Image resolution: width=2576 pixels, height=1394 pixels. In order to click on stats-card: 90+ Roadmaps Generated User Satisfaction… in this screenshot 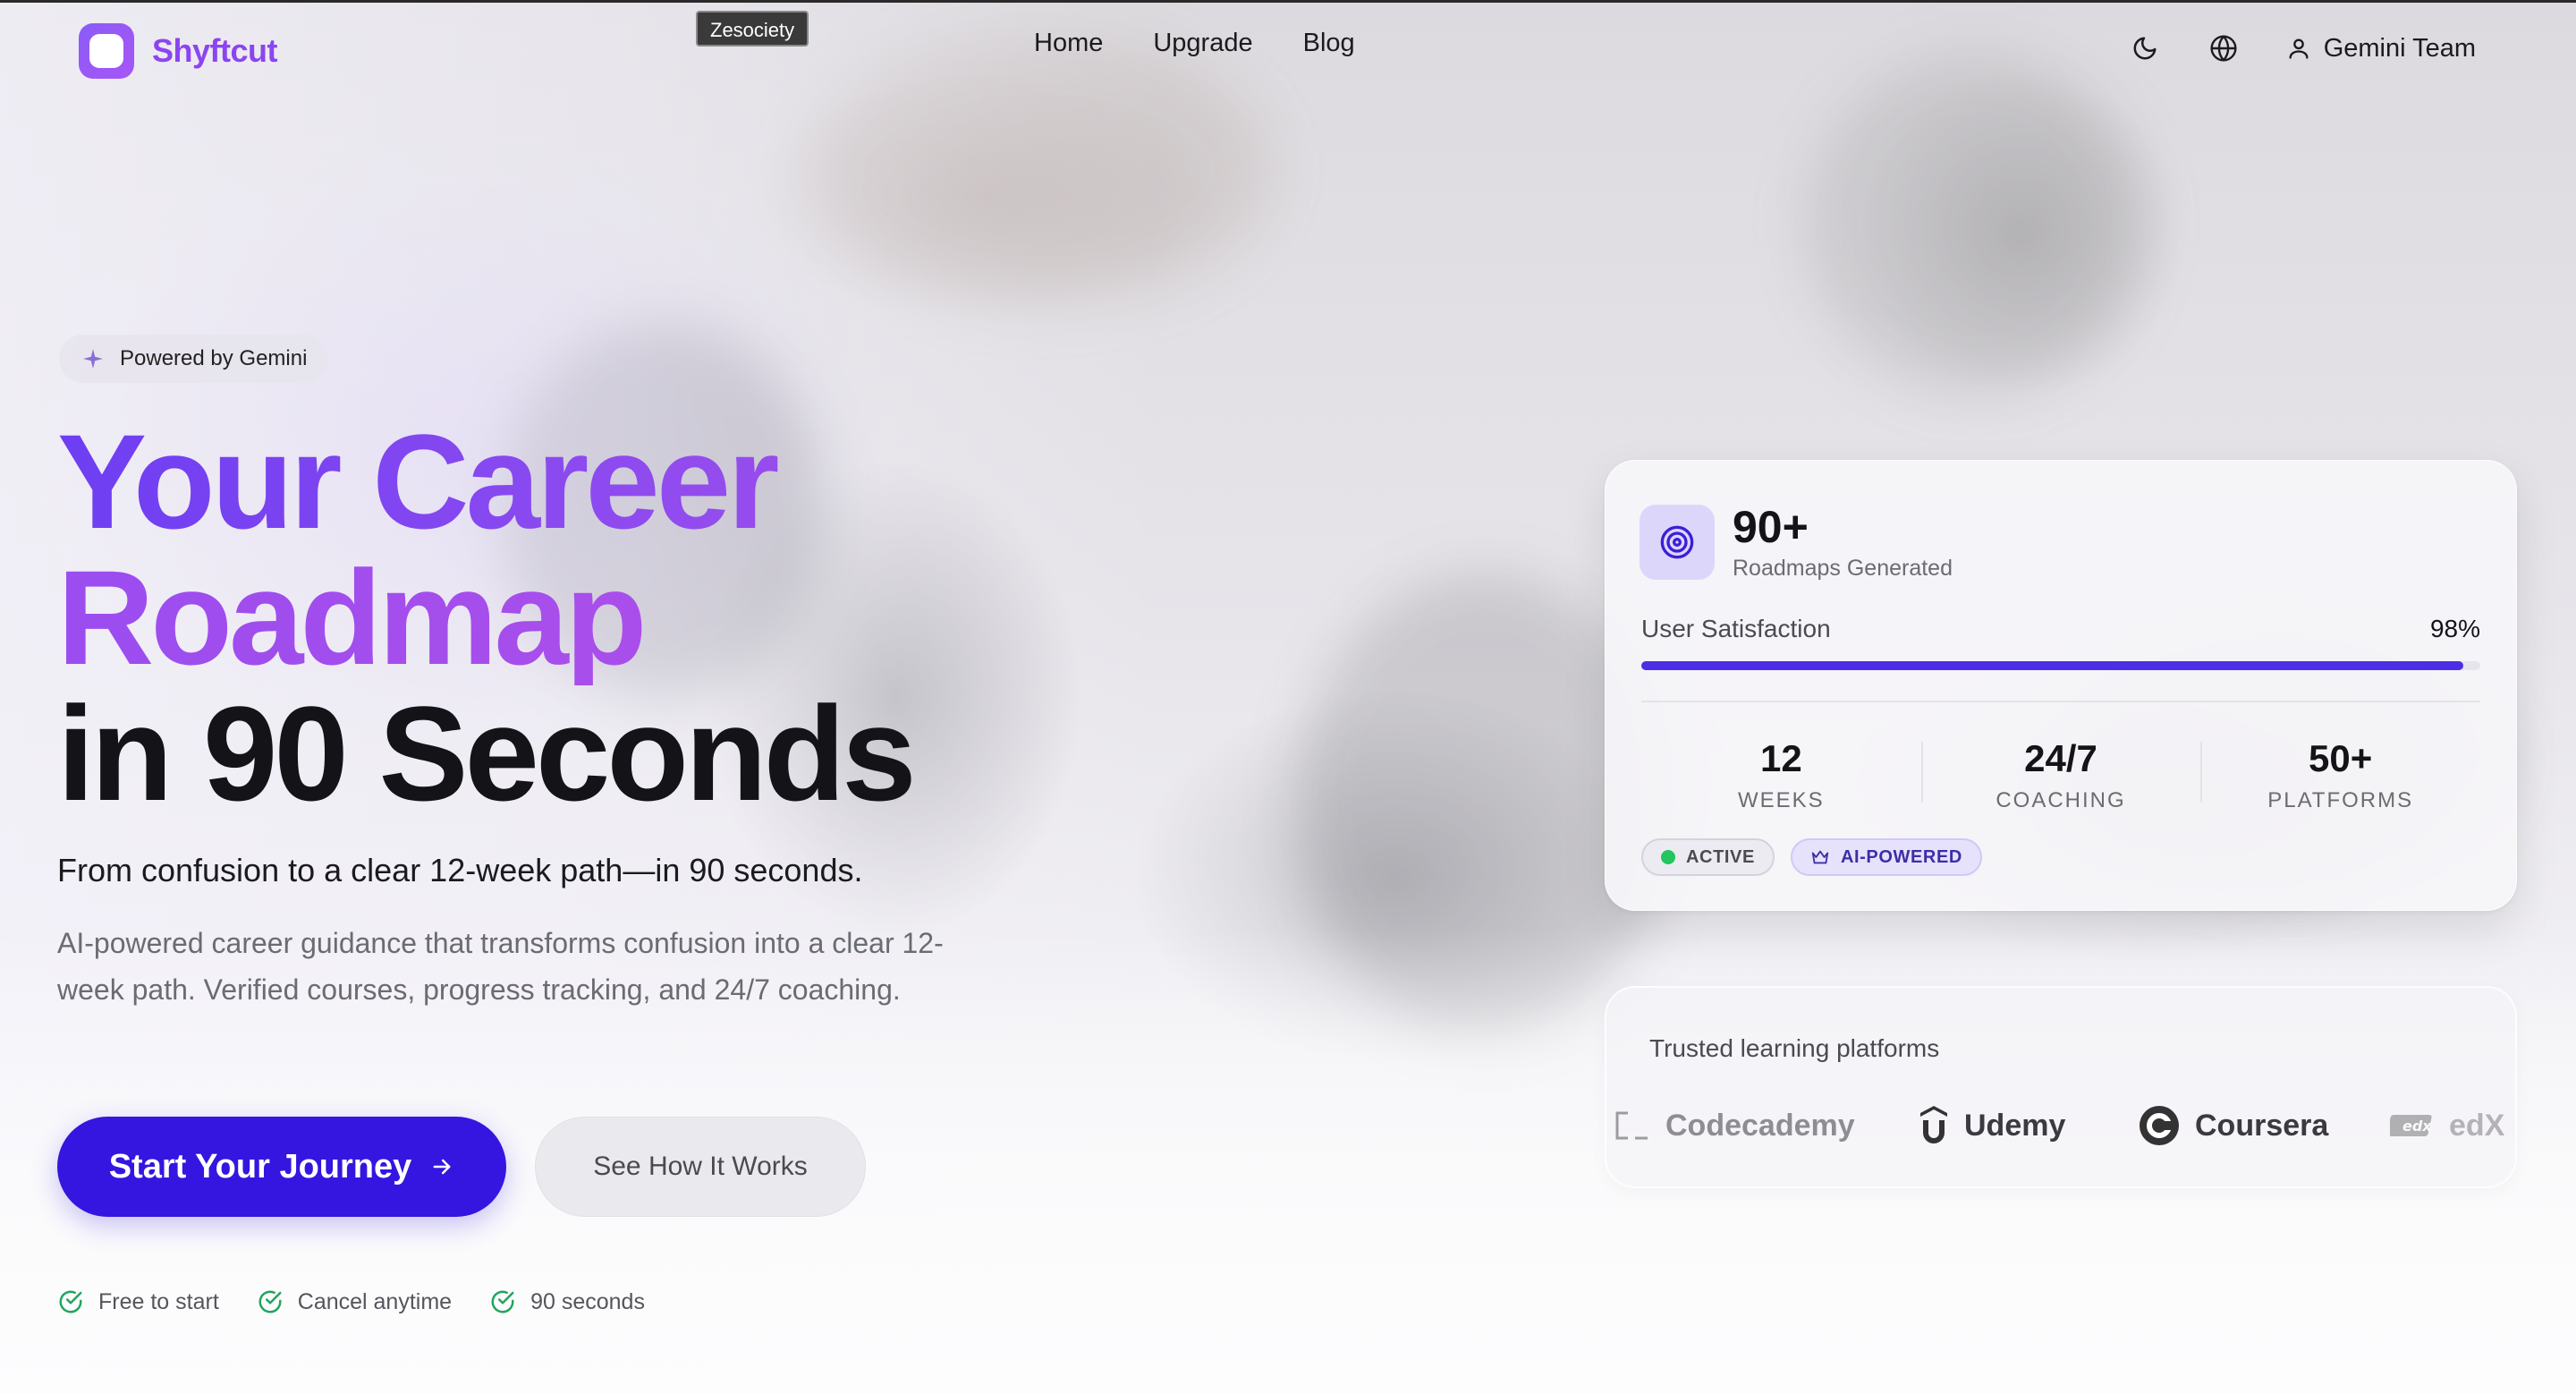, I will do `click(2061, 685)`.